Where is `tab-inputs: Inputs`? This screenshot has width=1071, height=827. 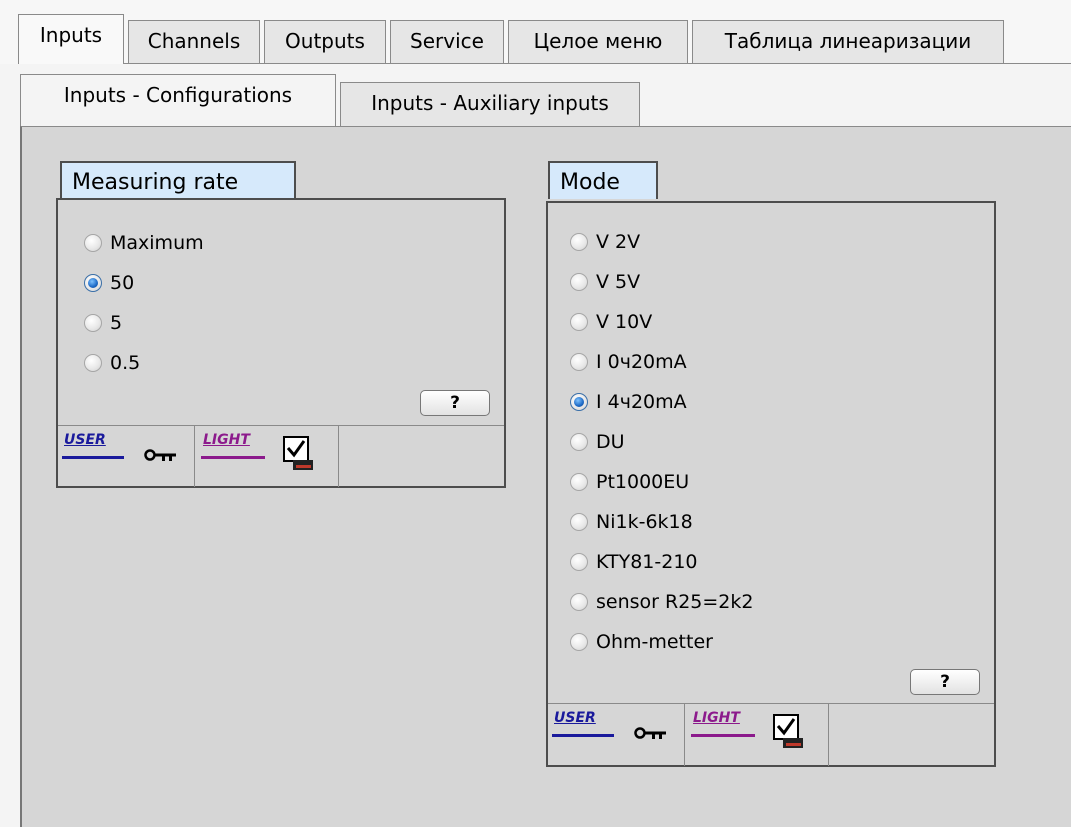
tab-inputs: Inputs is located at coordinates (71, 39).